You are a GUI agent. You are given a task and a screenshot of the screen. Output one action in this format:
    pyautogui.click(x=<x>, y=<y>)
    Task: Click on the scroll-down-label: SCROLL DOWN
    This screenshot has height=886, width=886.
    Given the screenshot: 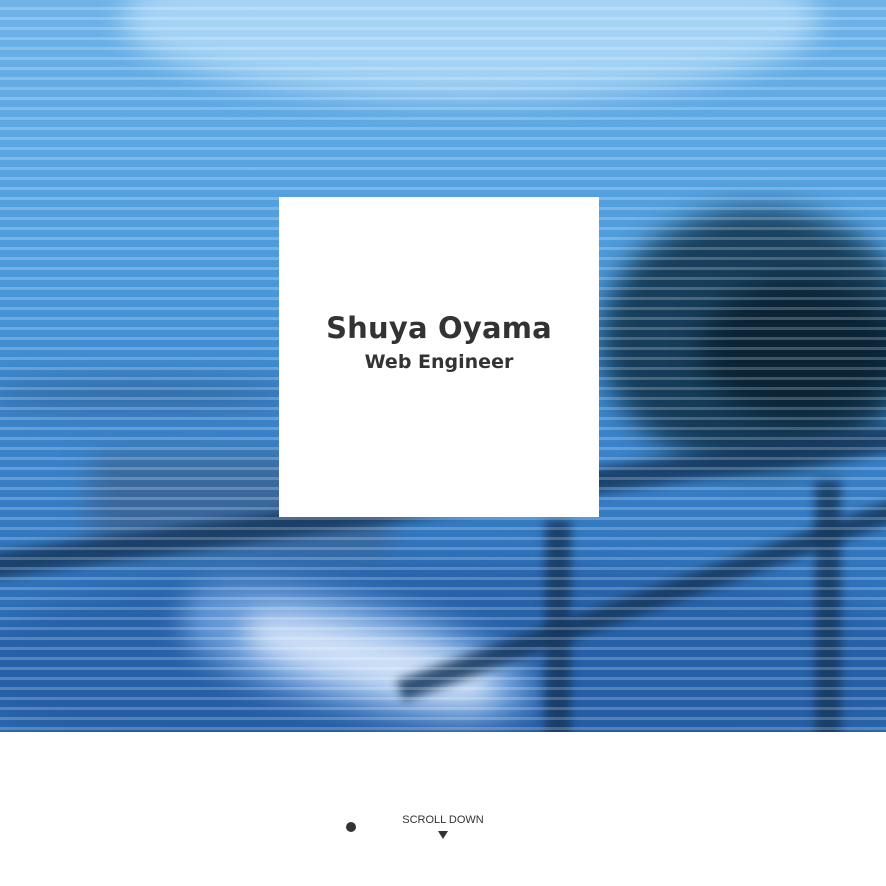 What is the action you would take?
    pyautogui.click(x=443, y=820)
    